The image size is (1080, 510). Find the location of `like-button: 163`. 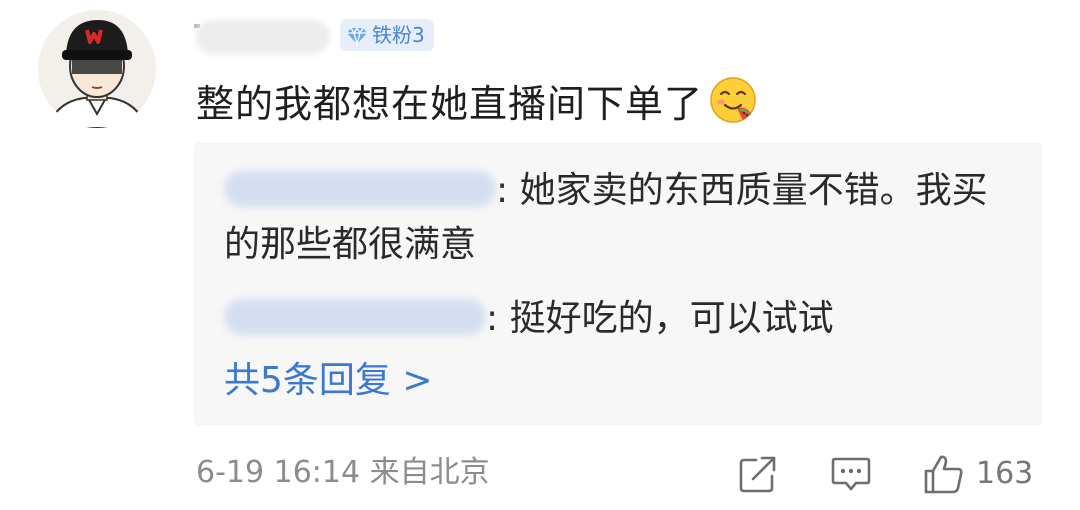

like-button: 163 is located at coordinates (977, 474).